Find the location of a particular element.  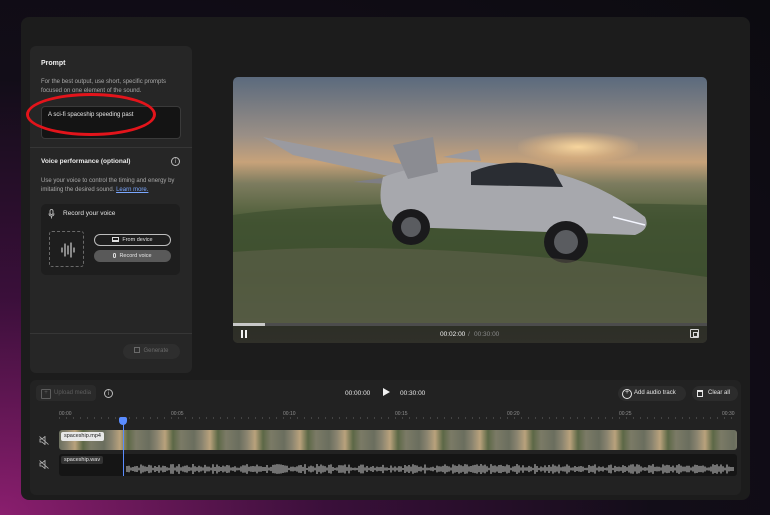

highlight-ellipse is located at coordinates (91, 114).